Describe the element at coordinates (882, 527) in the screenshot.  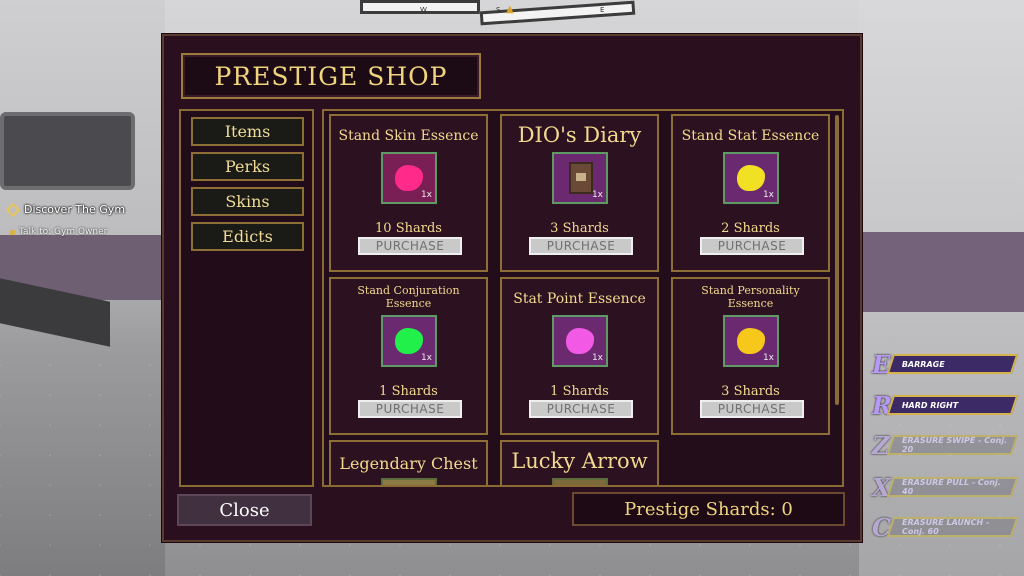
I see `ability-key: C` at that location.